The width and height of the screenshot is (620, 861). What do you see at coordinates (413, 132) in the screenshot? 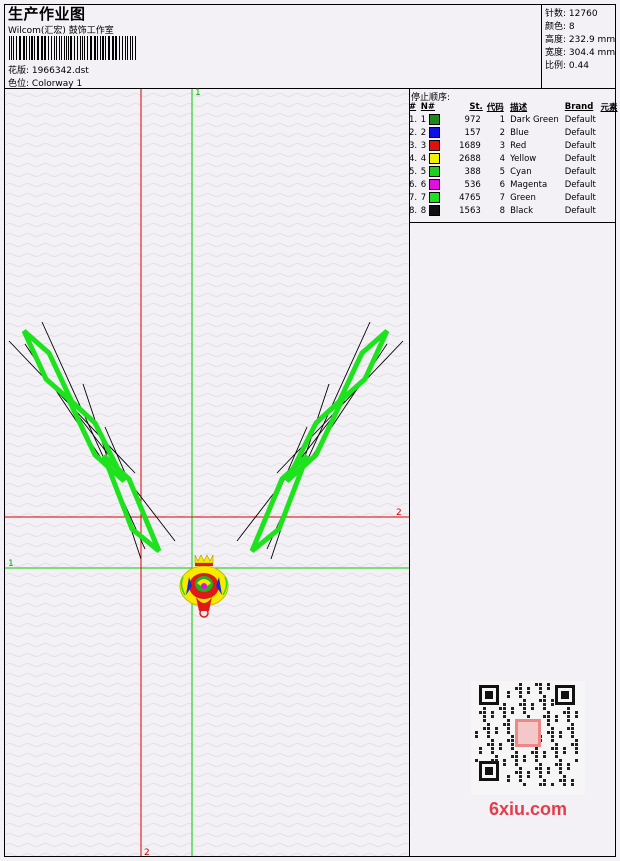
I see `row-index: 2.` at bounding box center [413, 132].